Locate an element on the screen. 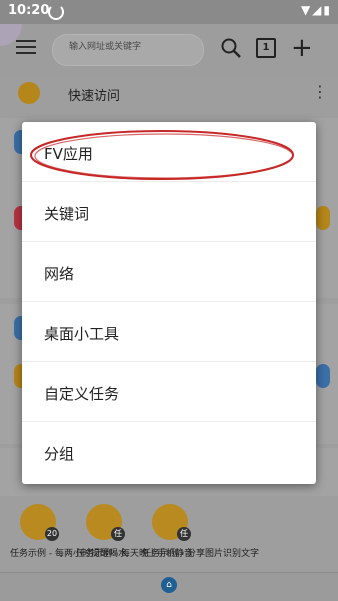 Image resolution: width=338 pixels, height=601 pixels. menu-item-label: 网络 is located at coordinates (59, 274).